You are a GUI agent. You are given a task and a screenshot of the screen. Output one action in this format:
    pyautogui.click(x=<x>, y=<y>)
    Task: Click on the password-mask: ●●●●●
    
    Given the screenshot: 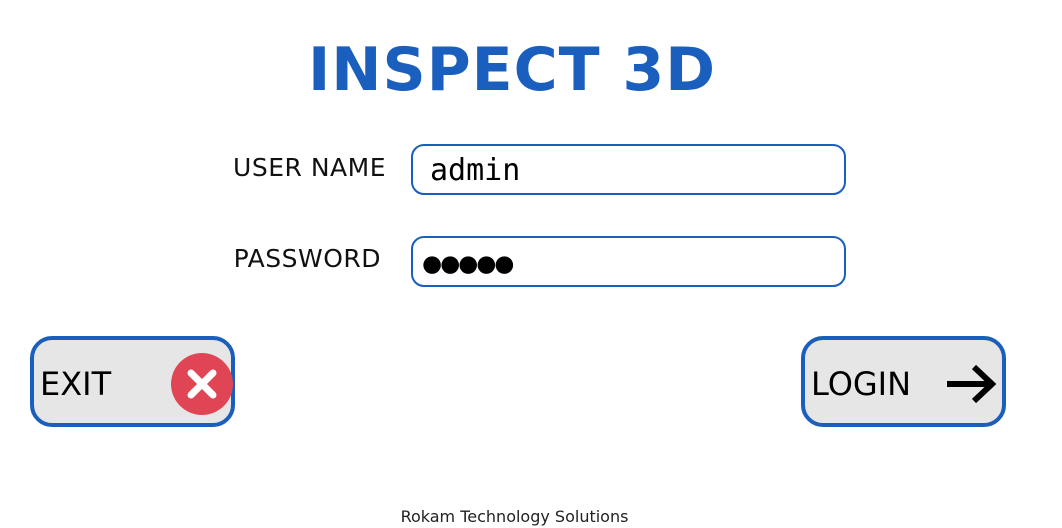 What is the action you would take?
    pyautogui.click(x=468, y=264)
    